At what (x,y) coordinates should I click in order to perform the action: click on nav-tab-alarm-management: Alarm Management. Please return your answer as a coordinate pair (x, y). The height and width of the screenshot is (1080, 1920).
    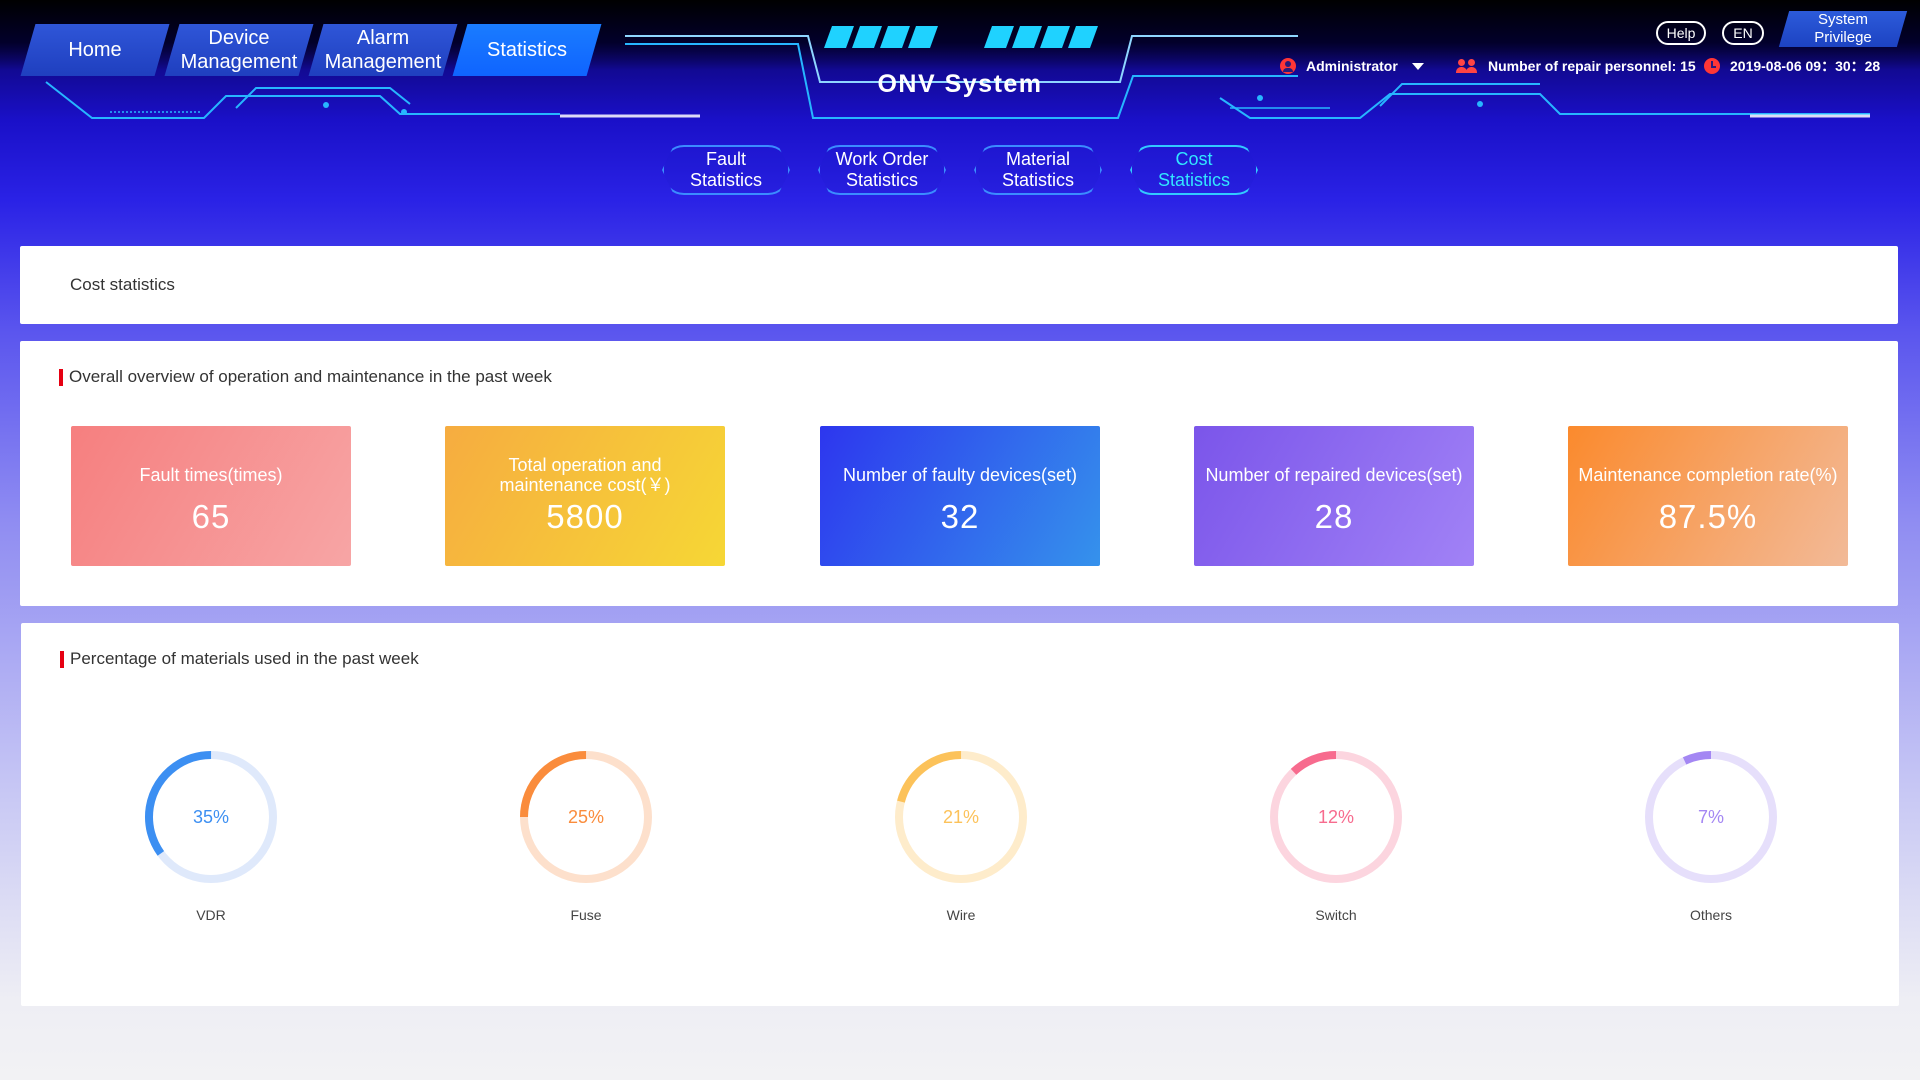
    Looking at the image, I should click on (383, 50).